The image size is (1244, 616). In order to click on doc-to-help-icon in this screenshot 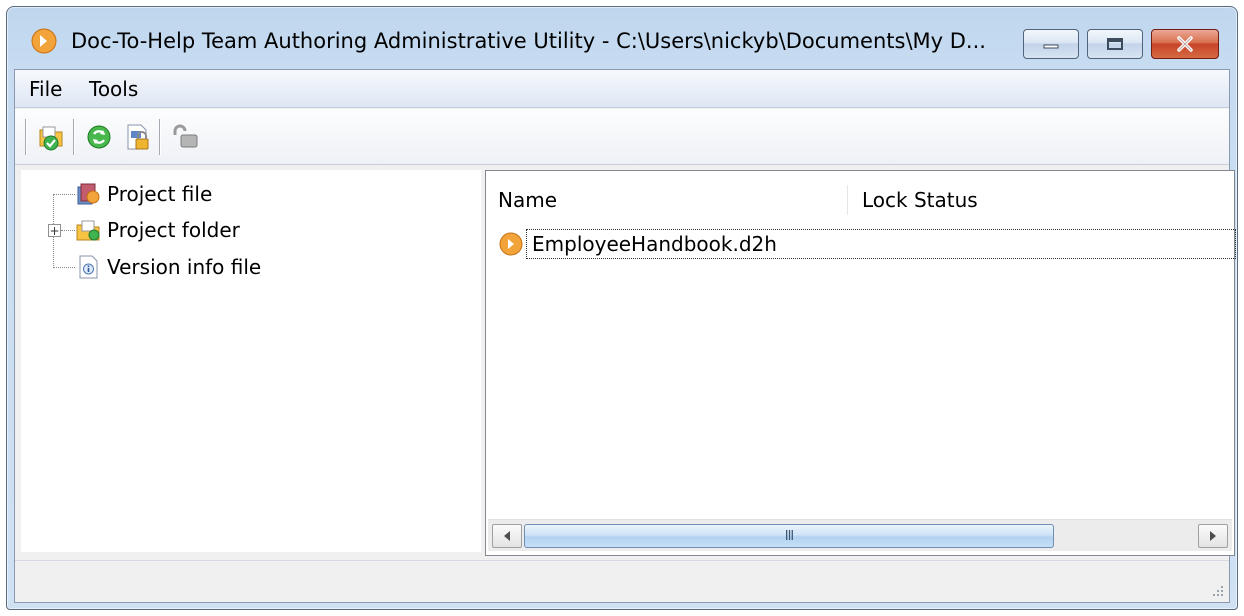, I will do `click(44, 41)`.